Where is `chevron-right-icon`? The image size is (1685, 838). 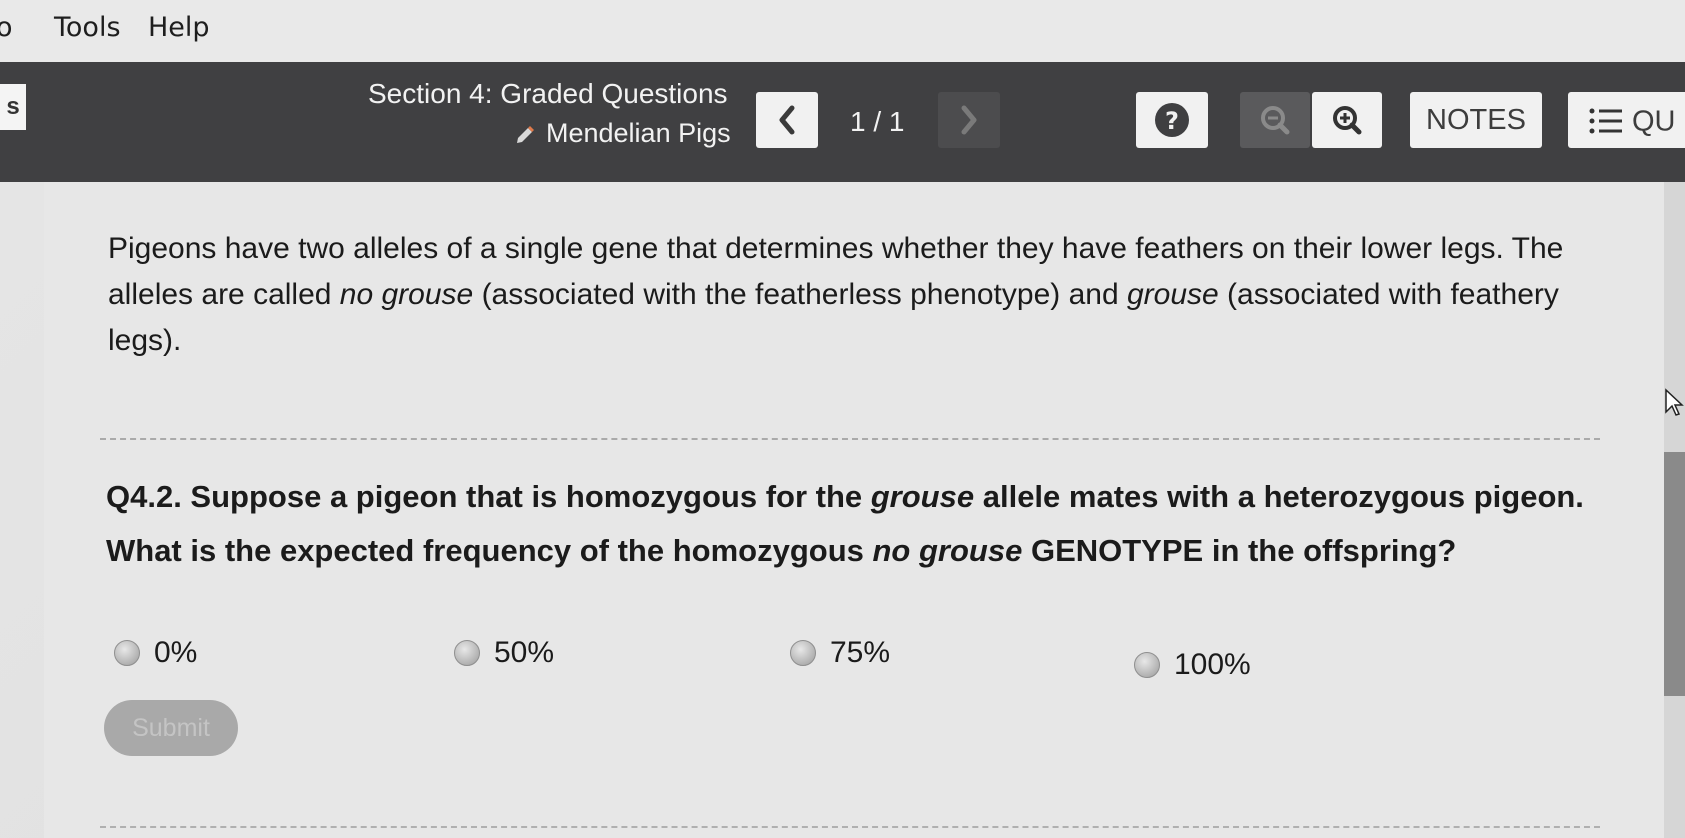
chevron-right-icon is located at coordinates (969, 120).